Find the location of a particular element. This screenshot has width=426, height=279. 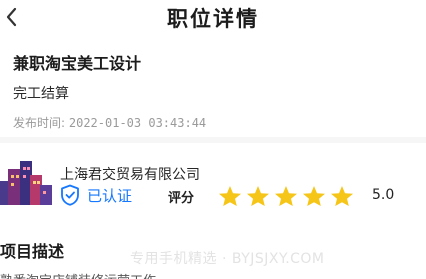

publish-time-value: 2022-01-03 03:43:44 is located at coordinates (137, 123).